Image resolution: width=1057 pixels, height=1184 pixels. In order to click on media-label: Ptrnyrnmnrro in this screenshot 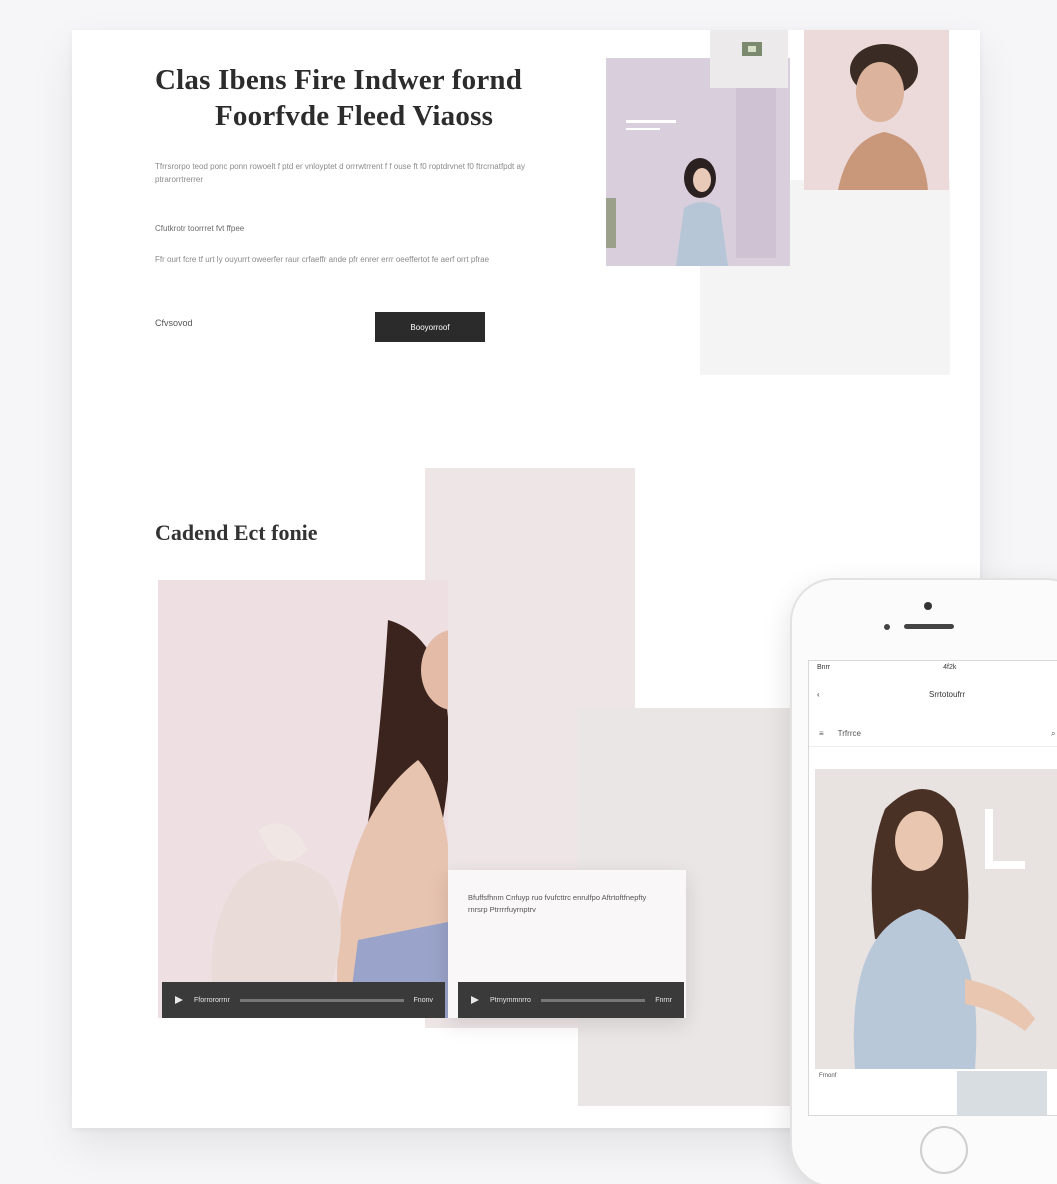, I will do `click(510, 1000)`.